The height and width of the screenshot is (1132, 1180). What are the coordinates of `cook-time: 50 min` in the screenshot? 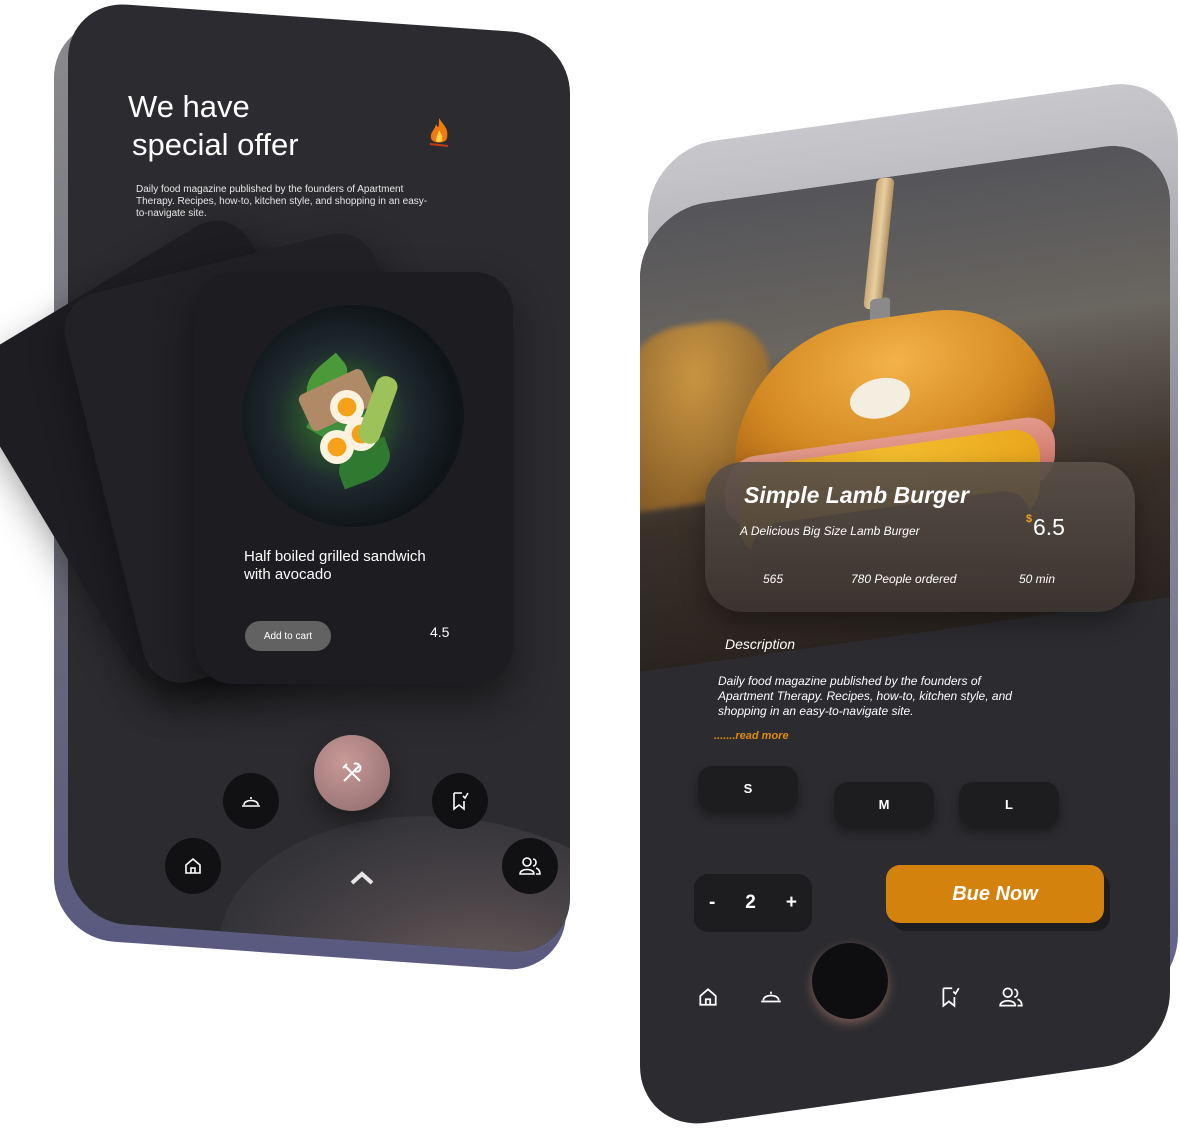 It's located at (1037, 579).